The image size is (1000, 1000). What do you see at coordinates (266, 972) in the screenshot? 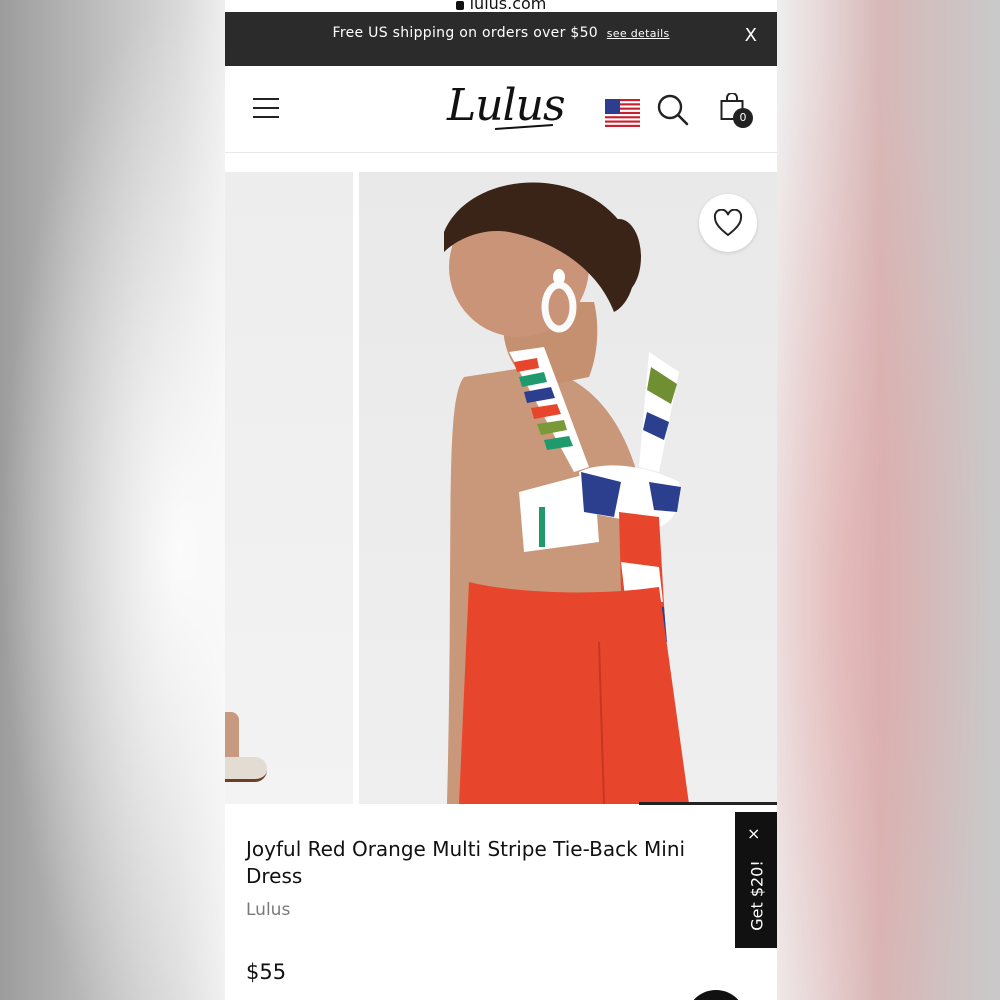
I see `product-price: $55` at bounding box center [266, 972].